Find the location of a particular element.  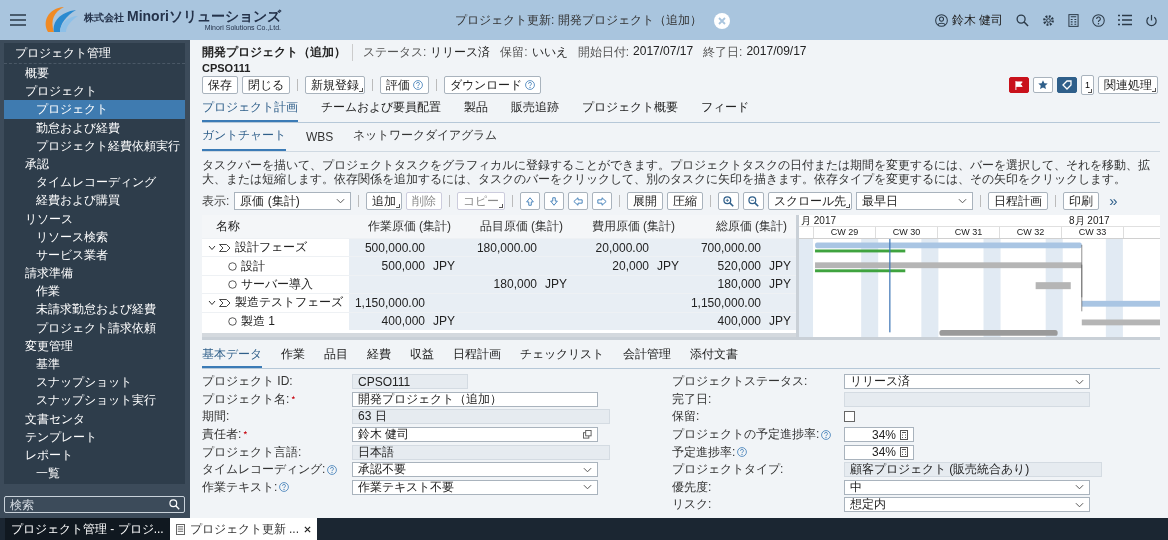

tab: 添付文書 is located at coordinates (714, 357).